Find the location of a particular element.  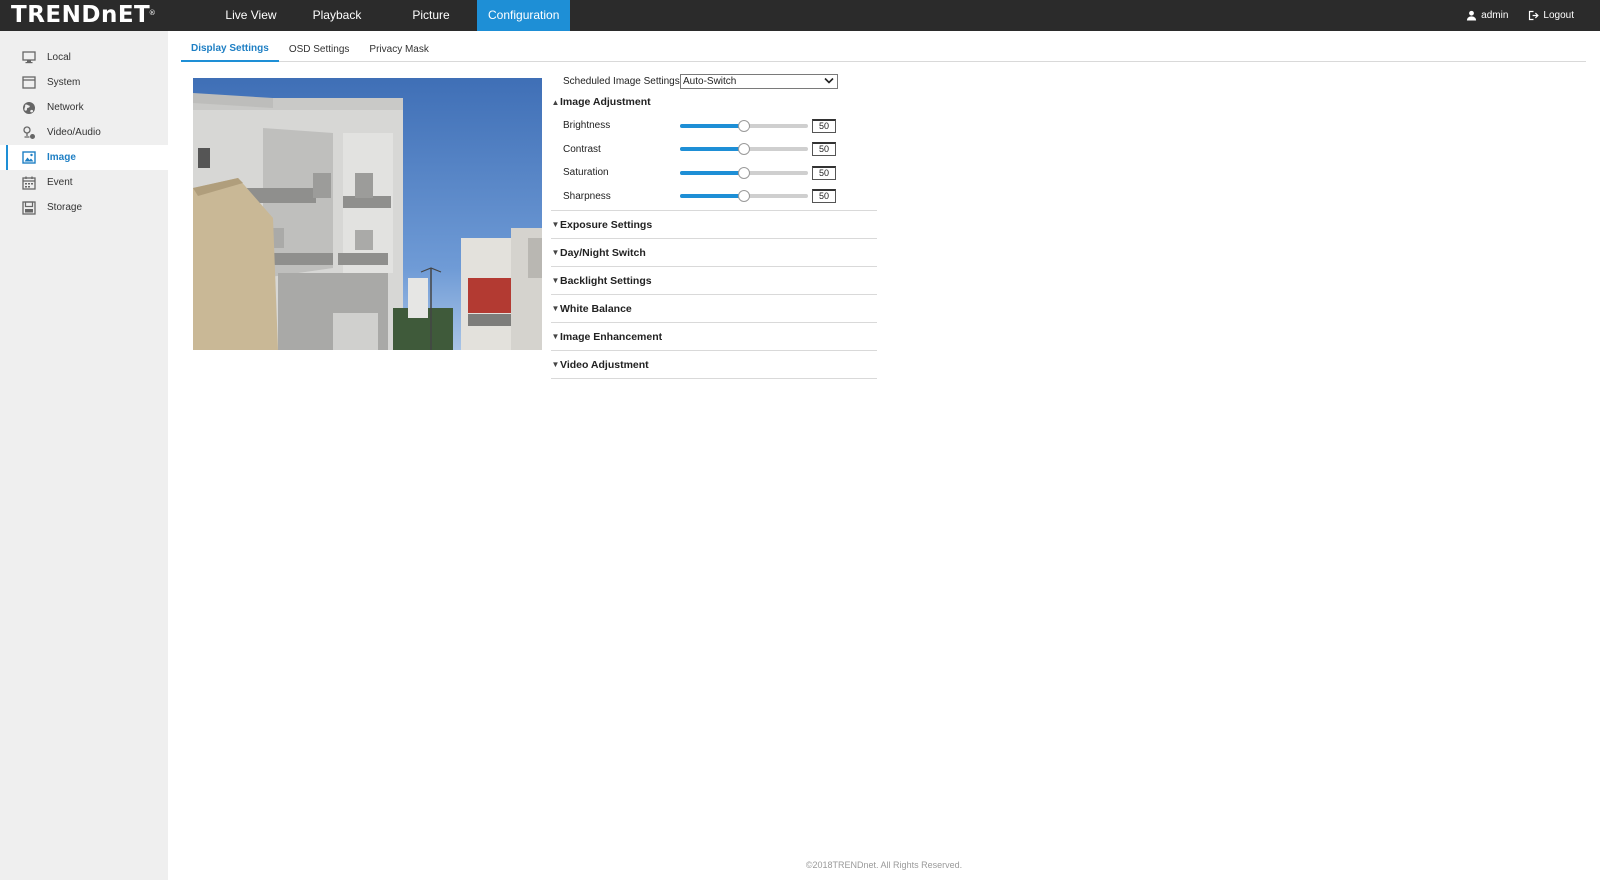

slider-row-brightness: Brightness 50 is located at coordinates (714, 126).